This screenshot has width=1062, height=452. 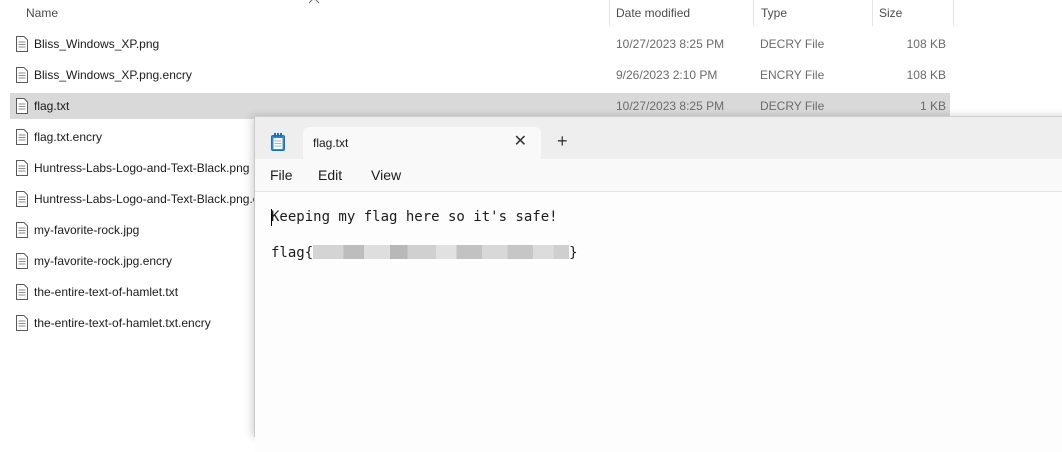 I want to click on new-tab-button: +, so click(x=562, y=141).